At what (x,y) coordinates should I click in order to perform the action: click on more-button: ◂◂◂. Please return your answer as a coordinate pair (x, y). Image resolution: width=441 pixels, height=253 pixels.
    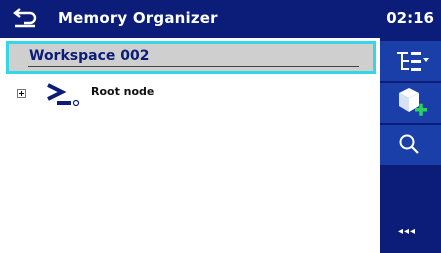
    Looking at the image, I should click on (407, 231).